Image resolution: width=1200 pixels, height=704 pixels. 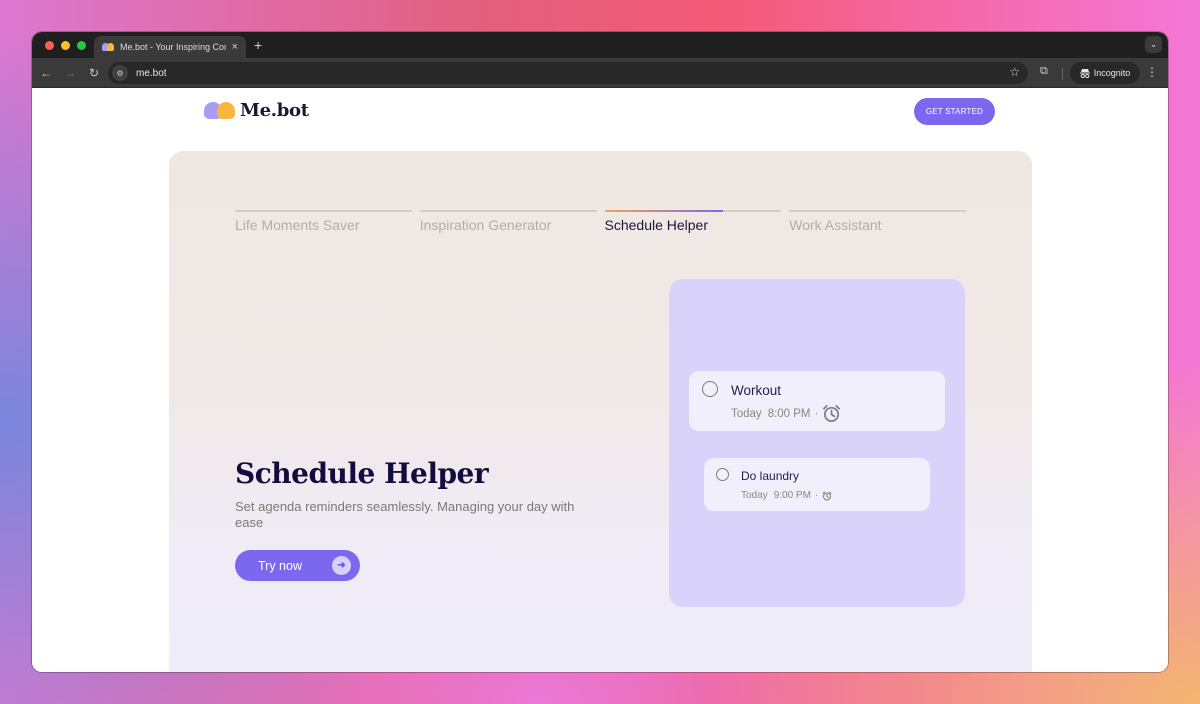 What do you see at coordinates (789, 413) in the screenshot?
I see `task-time: 8:00 PM` at bounding box center [789, 413].